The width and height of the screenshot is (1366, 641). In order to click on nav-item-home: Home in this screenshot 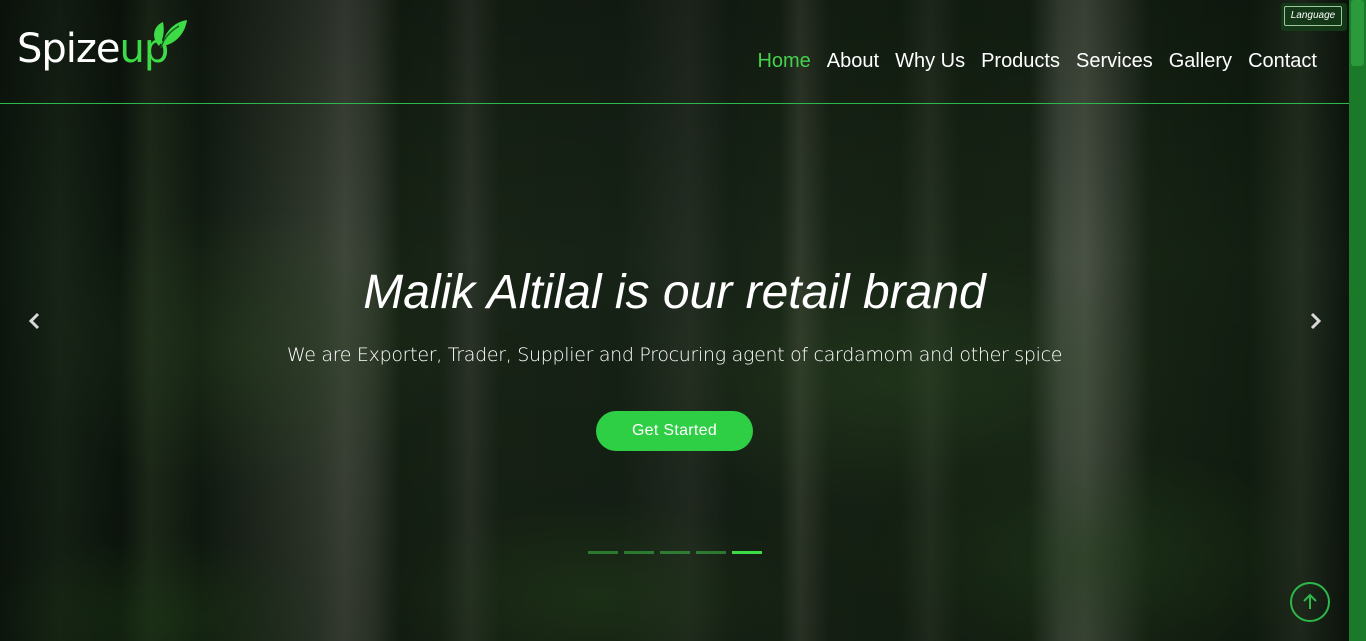, I will do `click(783, 61)`.